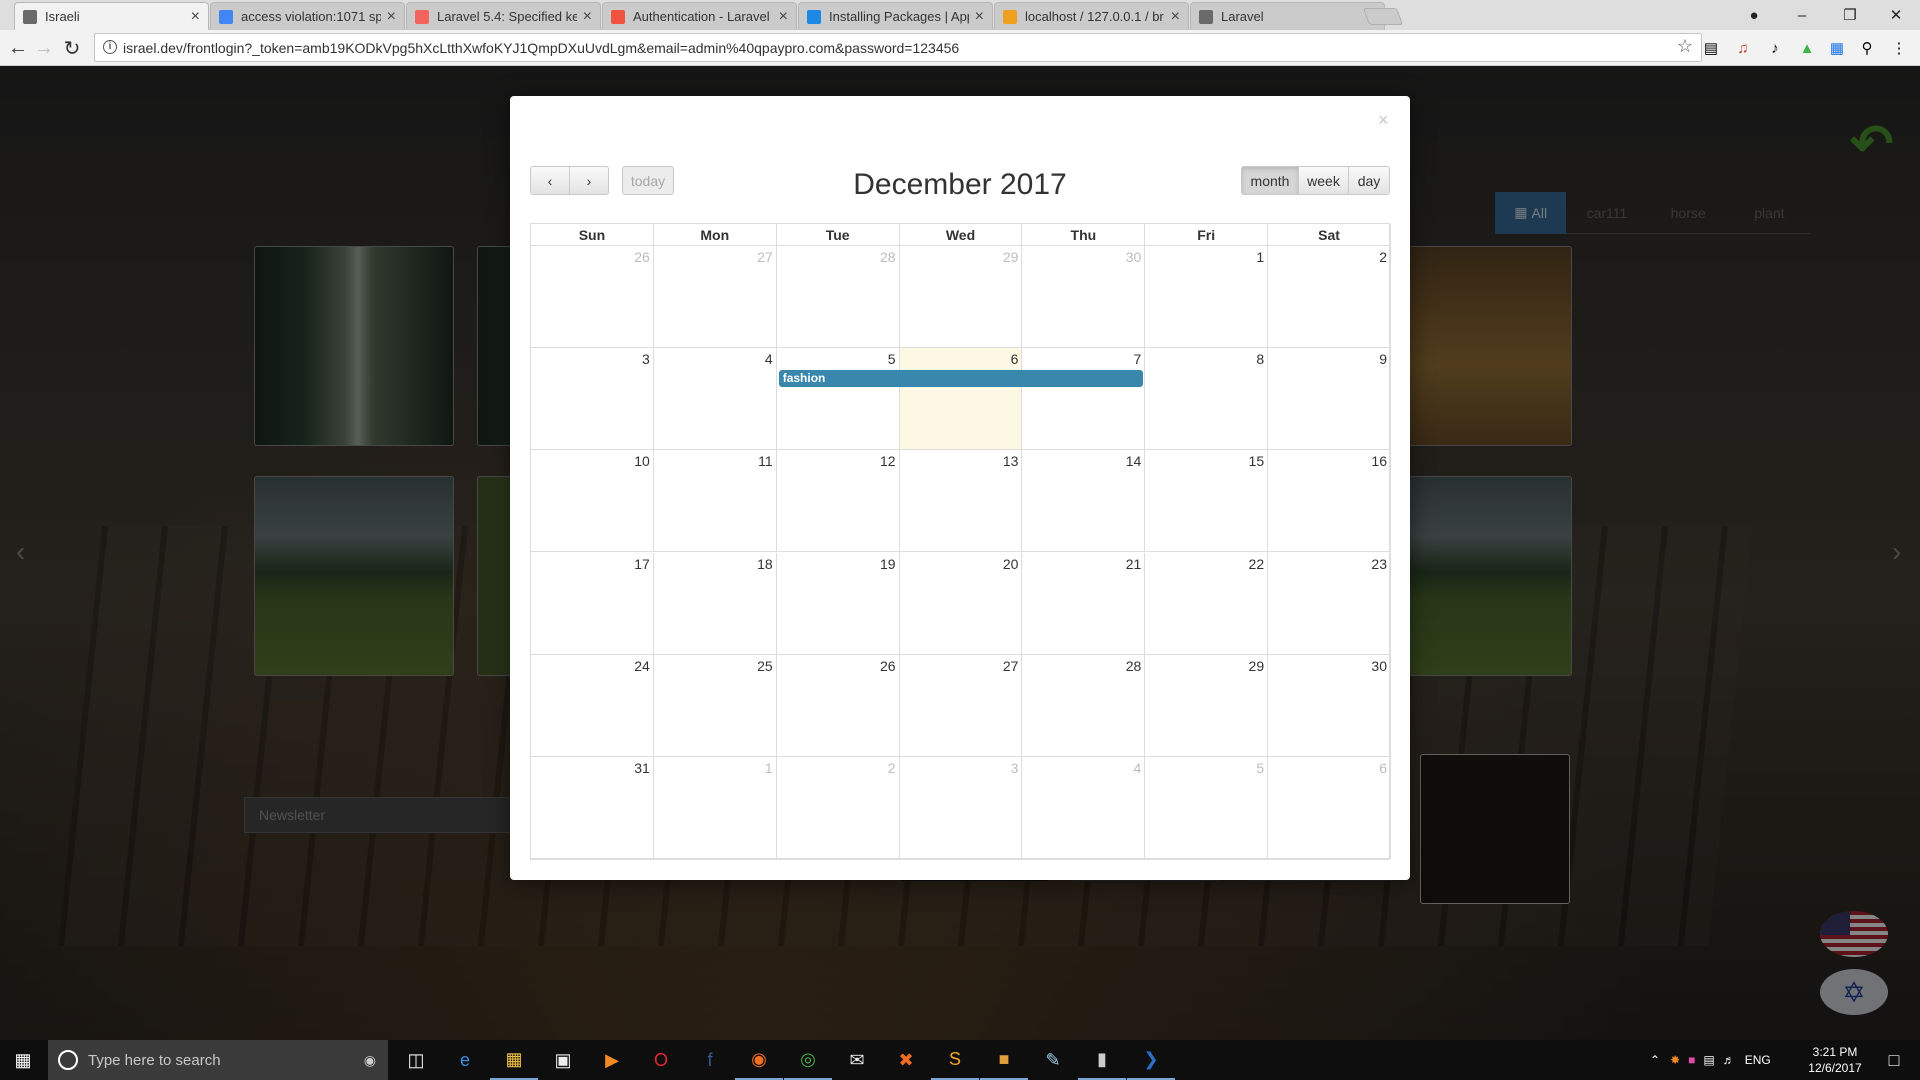  What do you see at coordinates (592, 501) in the screenshot?
I see `day-cell: 10` at bounding box center [592, 501].